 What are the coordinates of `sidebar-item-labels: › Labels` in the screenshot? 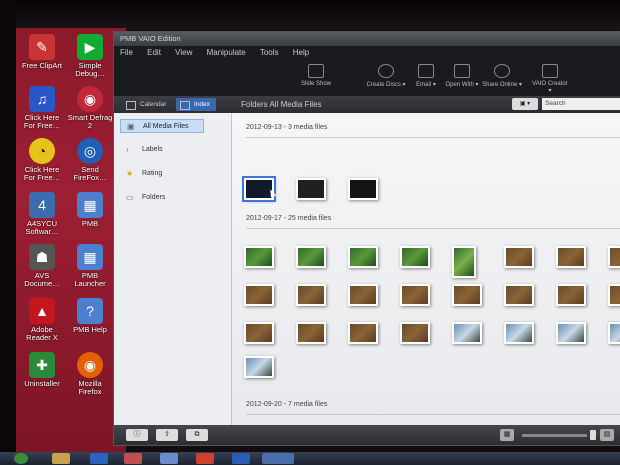 It's located at (141, 150).